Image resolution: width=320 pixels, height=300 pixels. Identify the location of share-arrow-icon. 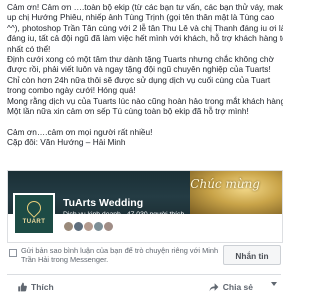
(214, 287).